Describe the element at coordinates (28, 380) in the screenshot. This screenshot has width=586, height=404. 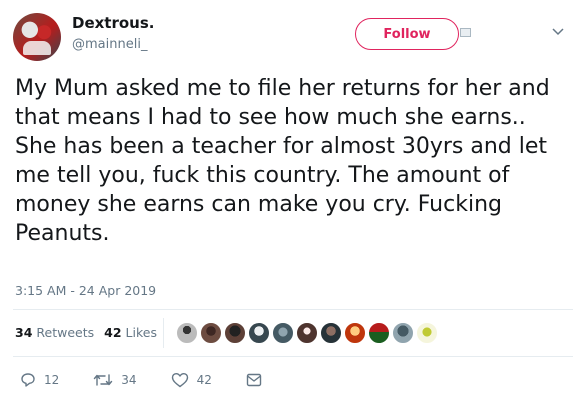
I see `reply-icon` at that location.